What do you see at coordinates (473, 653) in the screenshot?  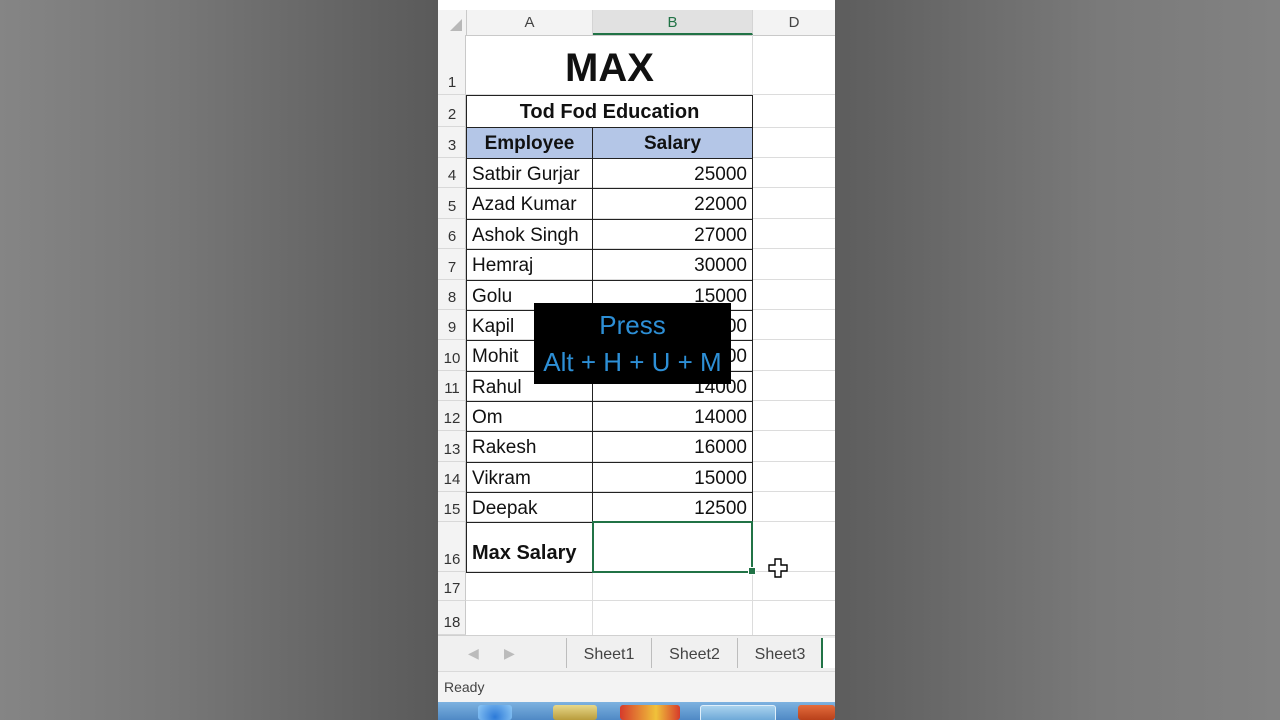 I see `tab-prev-icon: ◀` at bounding box center [473, 653].